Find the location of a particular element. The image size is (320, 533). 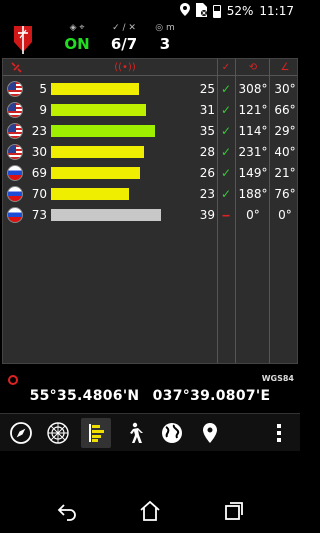

elevation-icon: ∠ is located at coordinates (285, 67).